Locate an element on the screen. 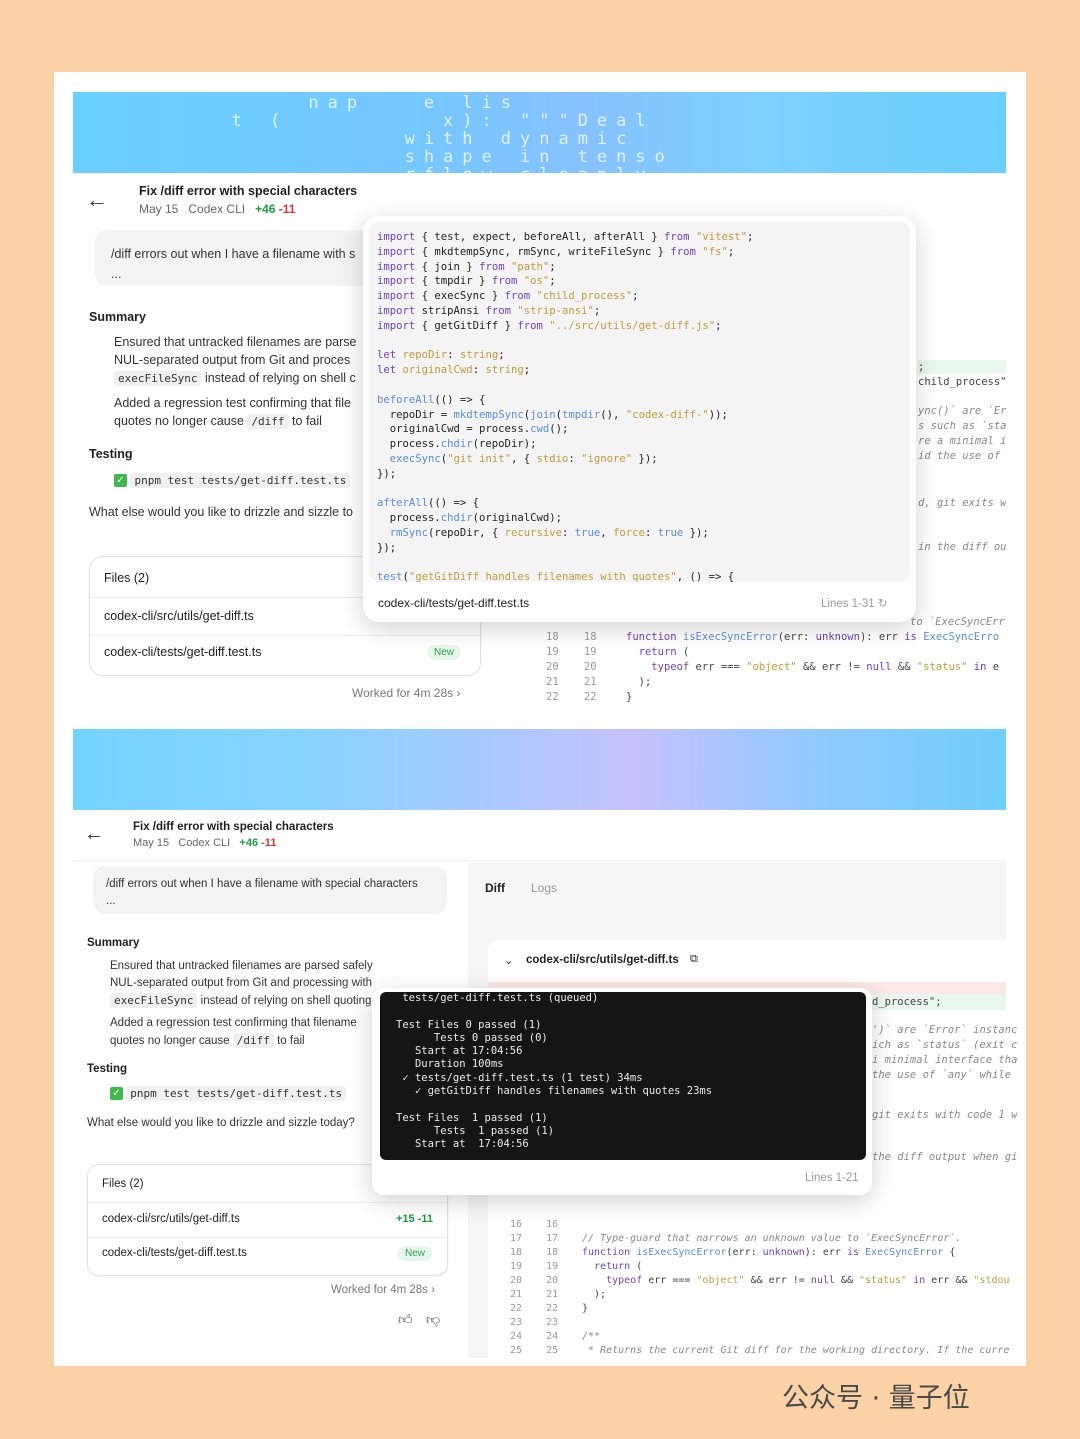  popup-filename: codex-cli/tests/get-diff.test.ts is located at coordinates (454, 603).